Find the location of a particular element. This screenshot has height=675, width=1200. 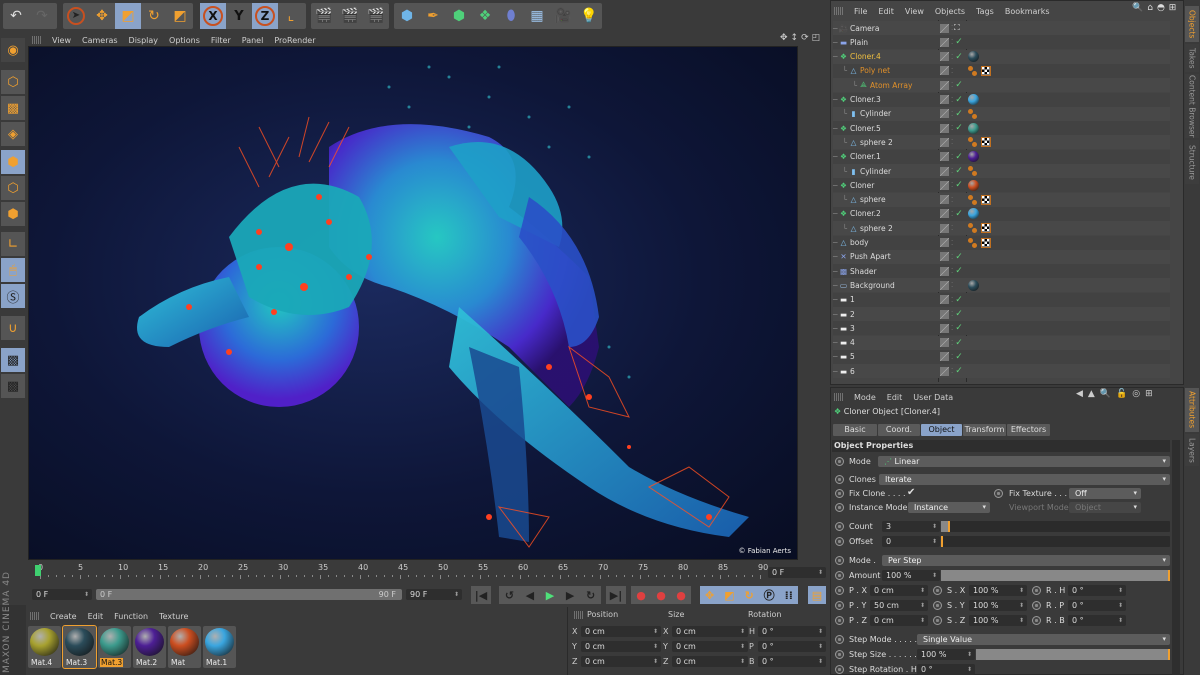

go-to-end-button: ▶| is located at coordinates (616, 595).